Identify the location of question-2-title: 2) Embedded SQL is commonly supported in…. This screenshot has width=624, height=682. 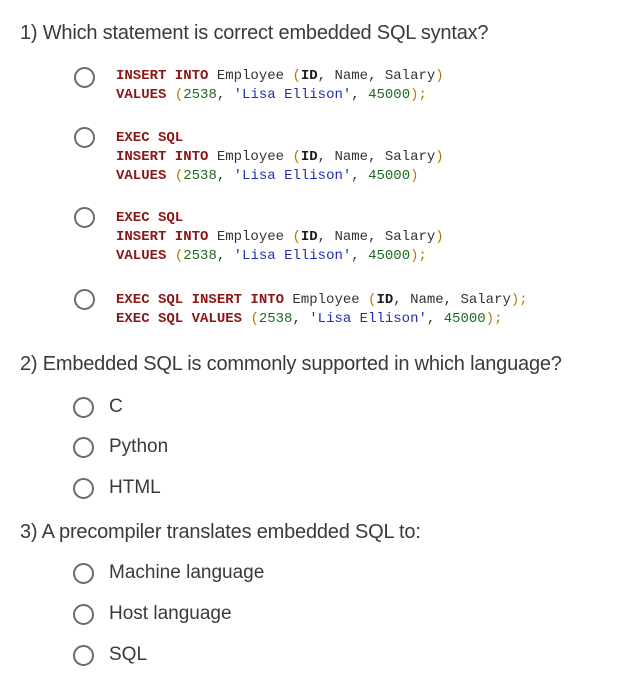
(291, 364).